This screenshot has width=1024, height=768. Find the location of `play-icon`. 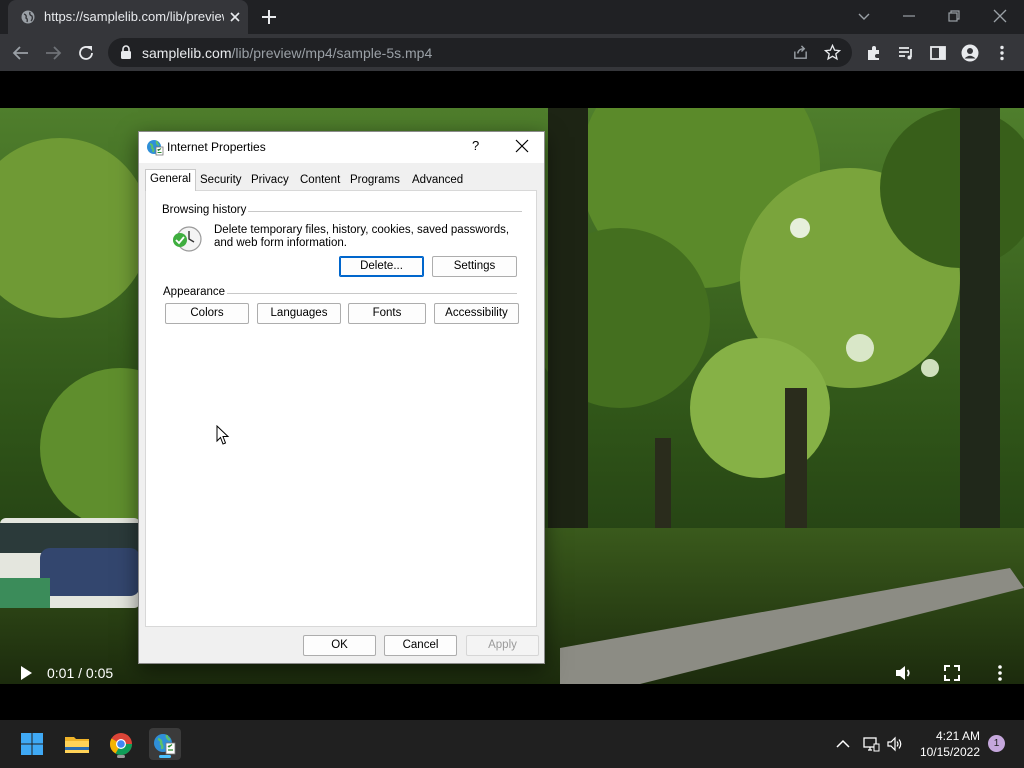

play-icon is located at coordinates (26, 673).